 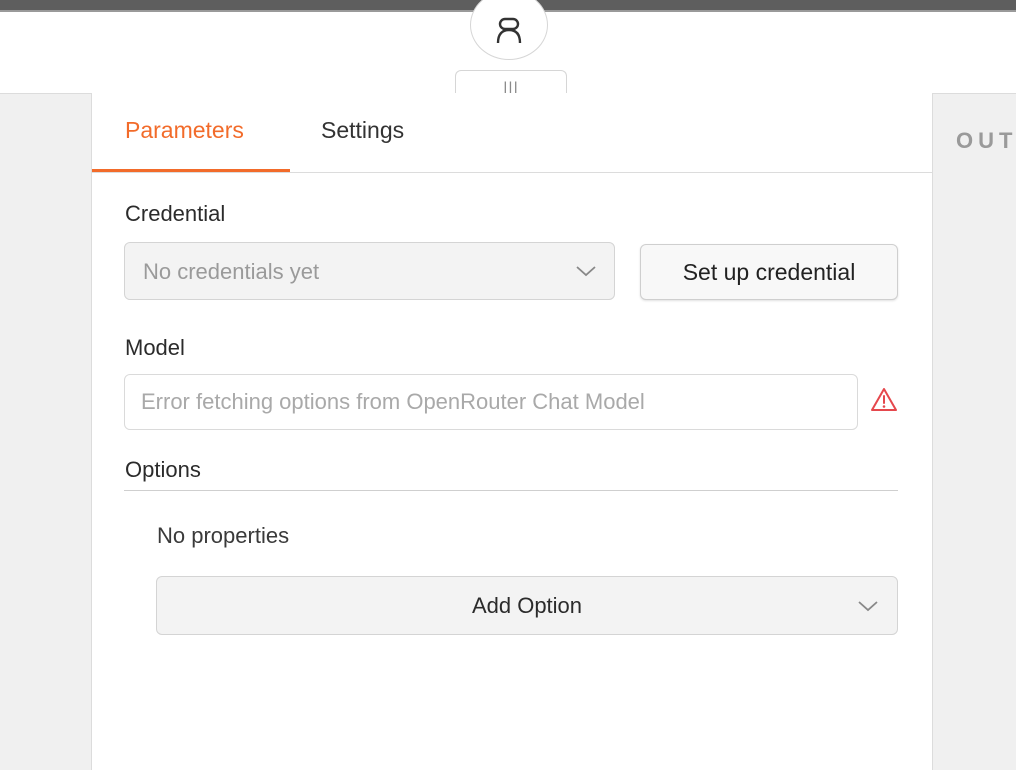 I want to click on add-option-dropdown: Add Option, so click(x=527, y=605).